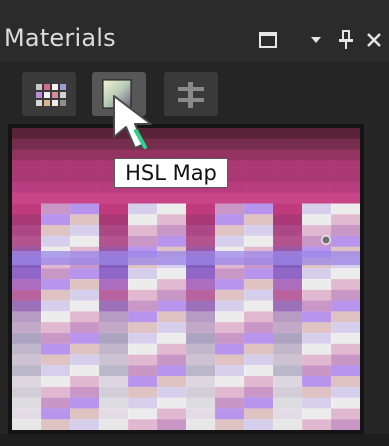 Image resolution: width=389 pixels, height=446 pixels. I want to click on swatches-grid-icon, so click(51, 95).